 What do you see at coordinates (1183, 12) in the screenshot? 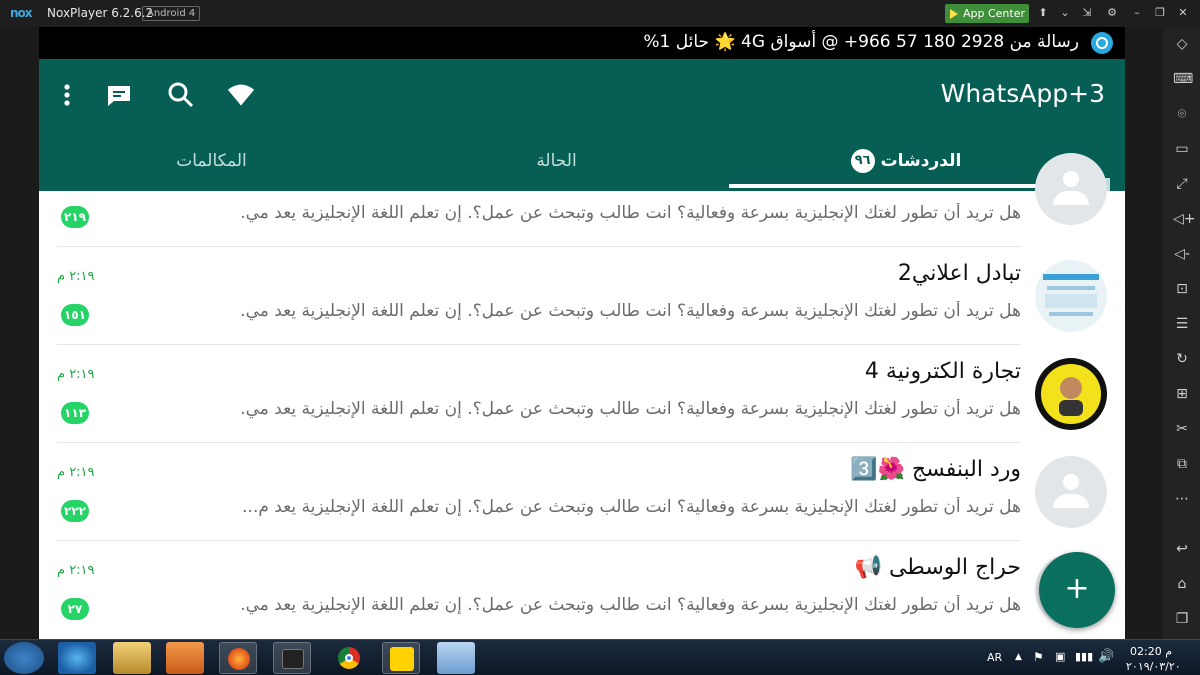
I see `close-icon: ✕` at bounding box center [1183, 12].